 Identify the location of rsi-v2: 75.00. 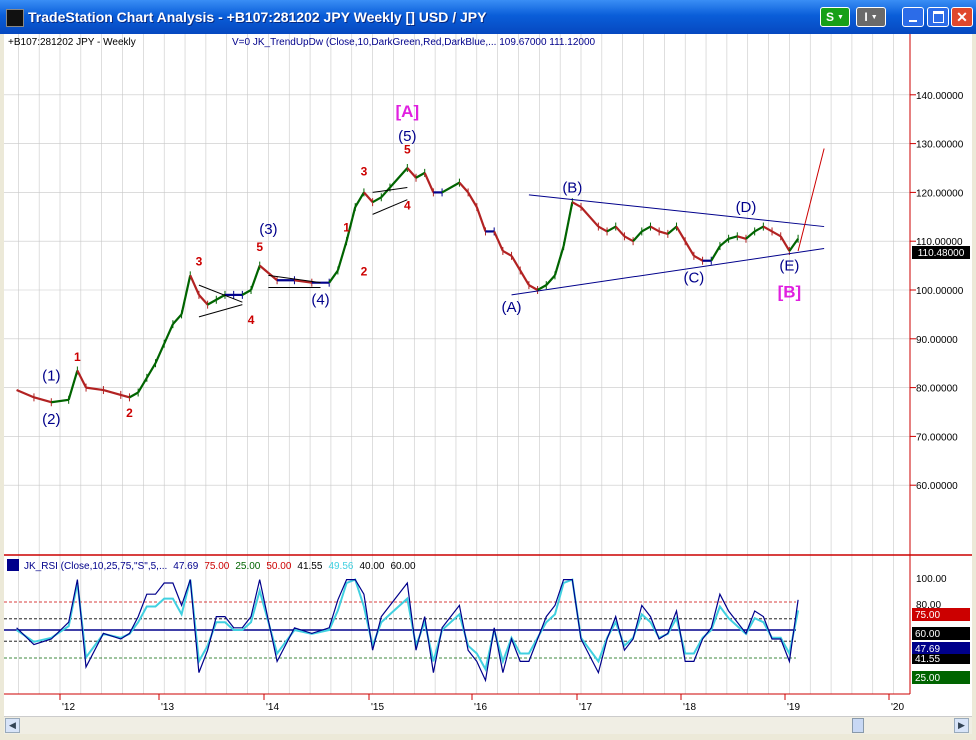
(216, 566).